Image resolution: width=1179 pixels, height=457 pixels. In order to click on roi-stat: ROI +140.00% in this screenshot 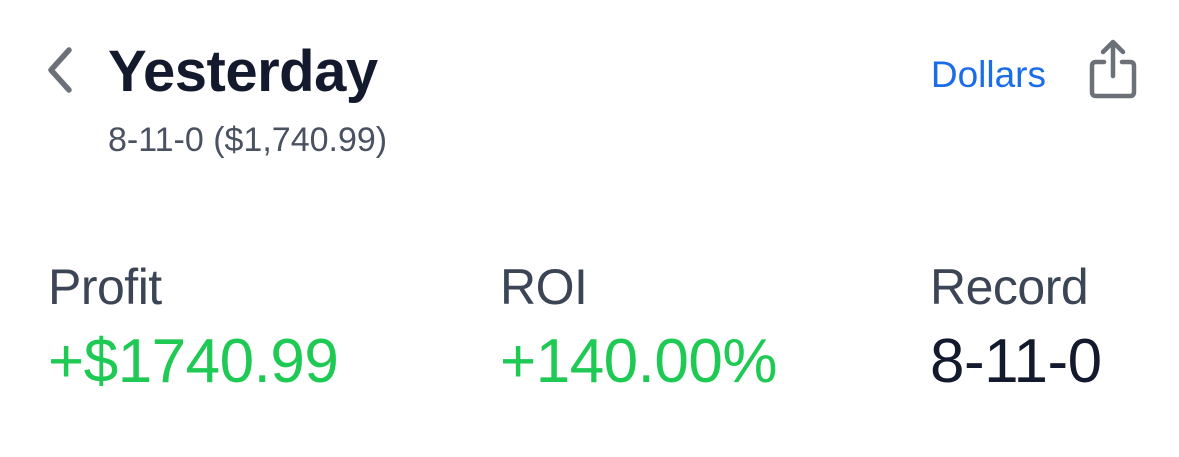, I will do `click(638, 328)`.